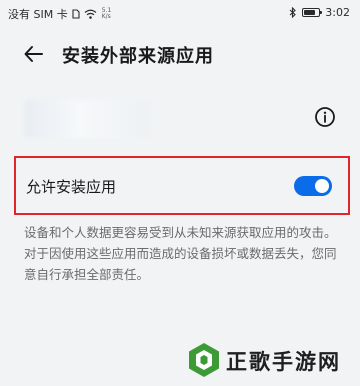 The width and height of the screenshot is (360, 386). I want to click on carrier-label: 没有 SIM 卡, so click(38, 14).